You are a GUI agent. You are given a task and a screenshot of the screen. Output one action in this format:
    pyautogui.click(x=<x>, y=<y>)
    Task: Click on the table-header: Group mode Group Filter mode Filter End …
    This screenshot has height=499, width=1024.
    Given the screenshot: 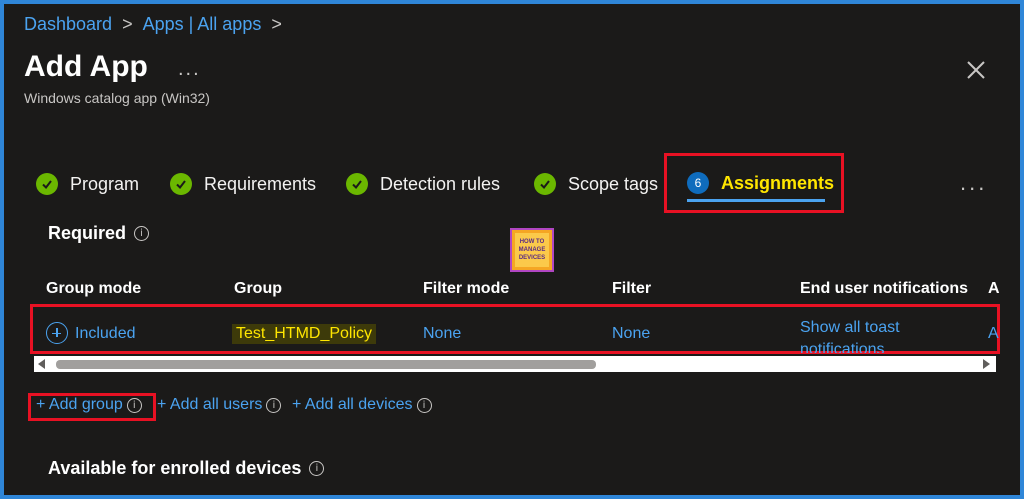 What is the action you would take?
    pyautogui.click(x=512, y=291)
    